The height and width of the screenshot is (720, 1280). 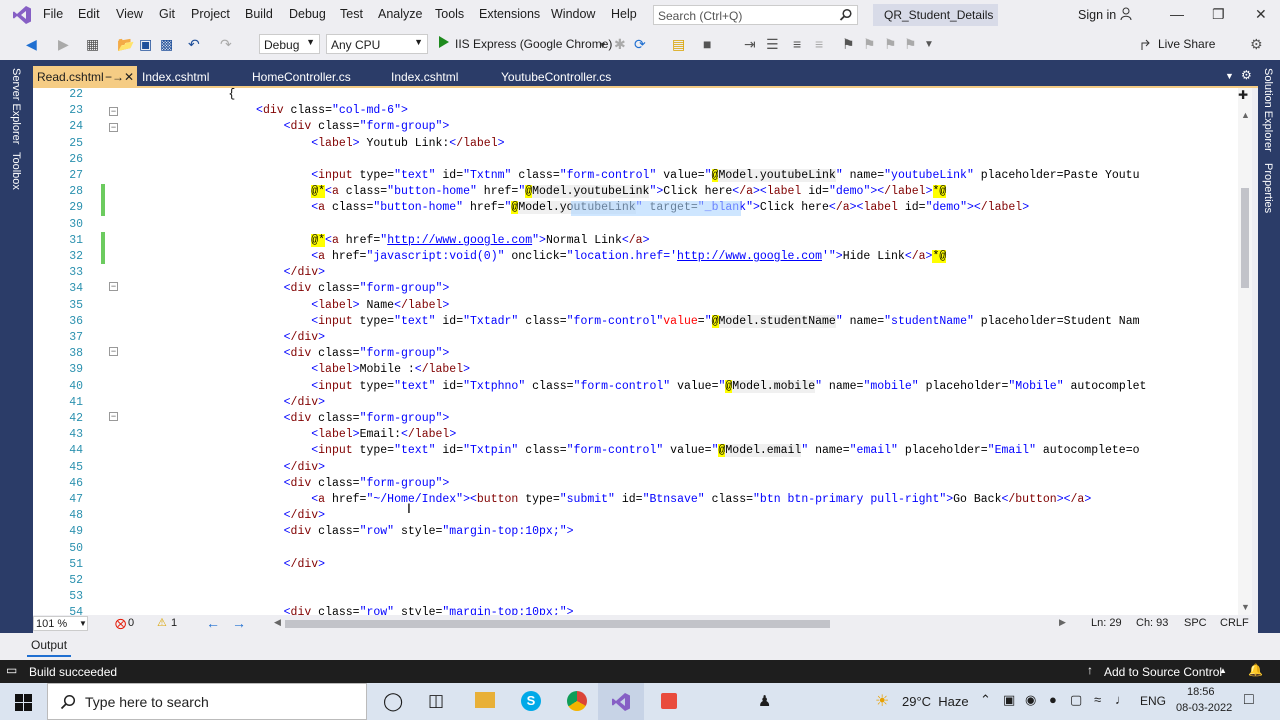 I want to click on undo-icon: ↶, so click(x=194, y=44).